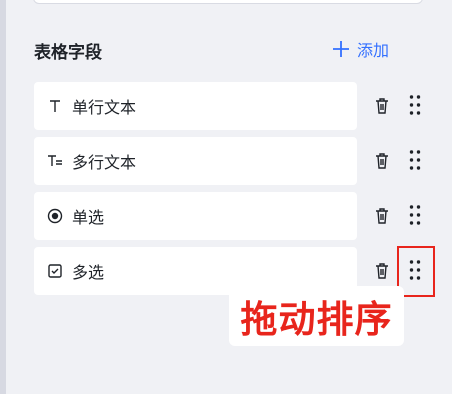 This screenshot has height=394, width=452. Describe the element at coordinates (68, 53) in the screenshot. I see `section-title: 表格字段` at that location.